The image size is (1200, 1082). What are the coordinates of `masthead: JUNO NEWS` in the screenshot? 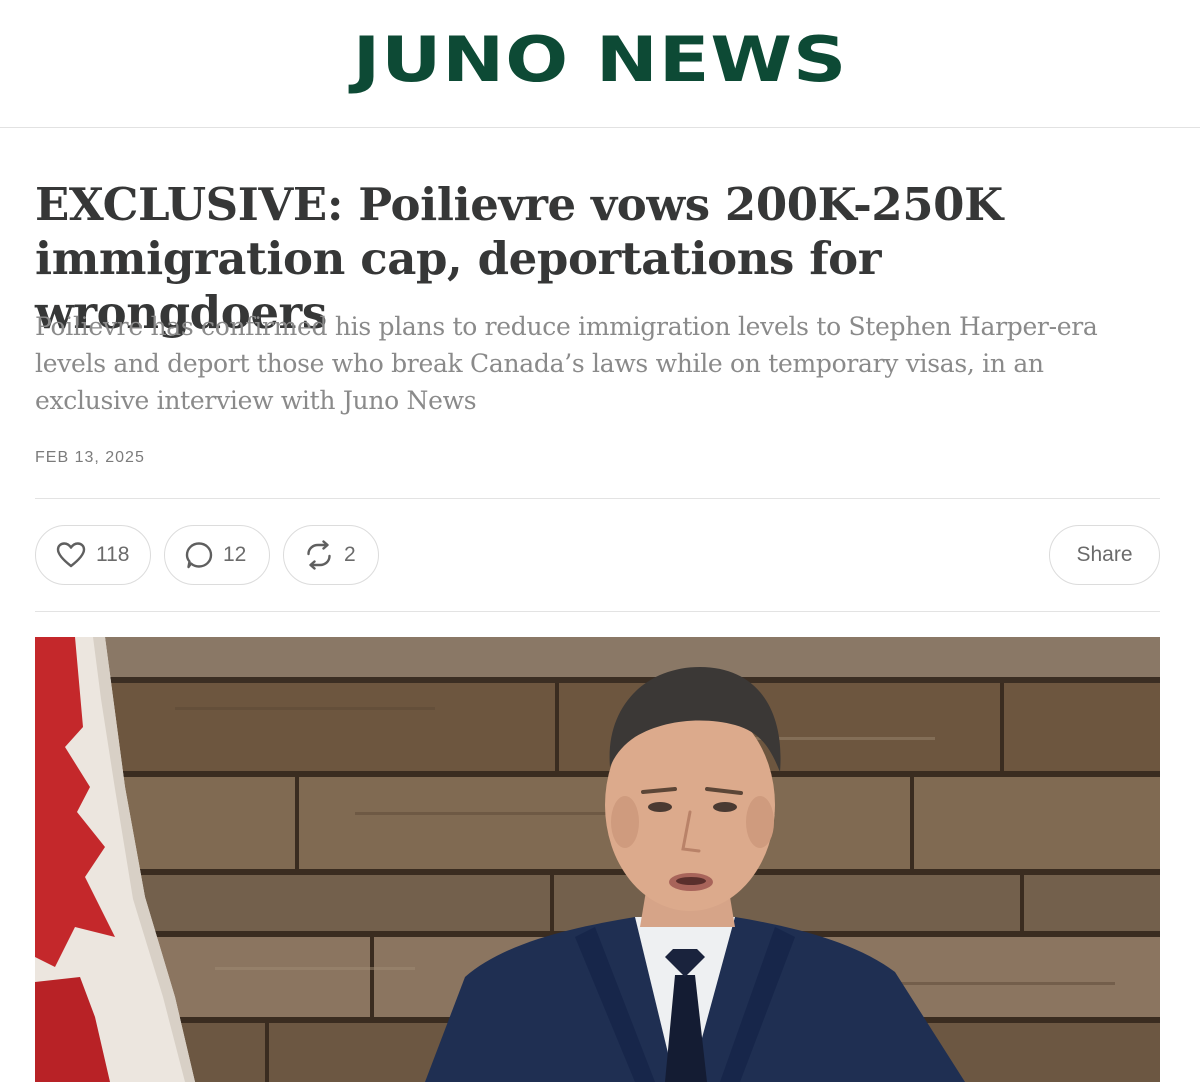 It's located at (600, 64).